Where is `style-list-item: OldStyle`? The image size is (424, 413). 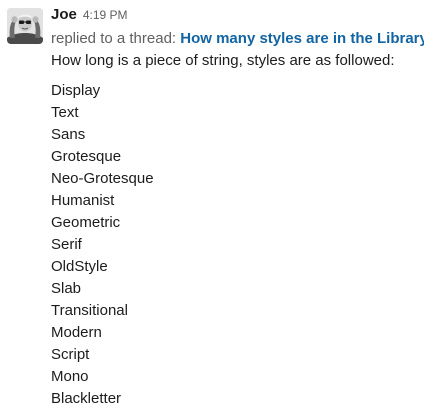 style-list-item: OldStyle is located at coordinates (79, 266).